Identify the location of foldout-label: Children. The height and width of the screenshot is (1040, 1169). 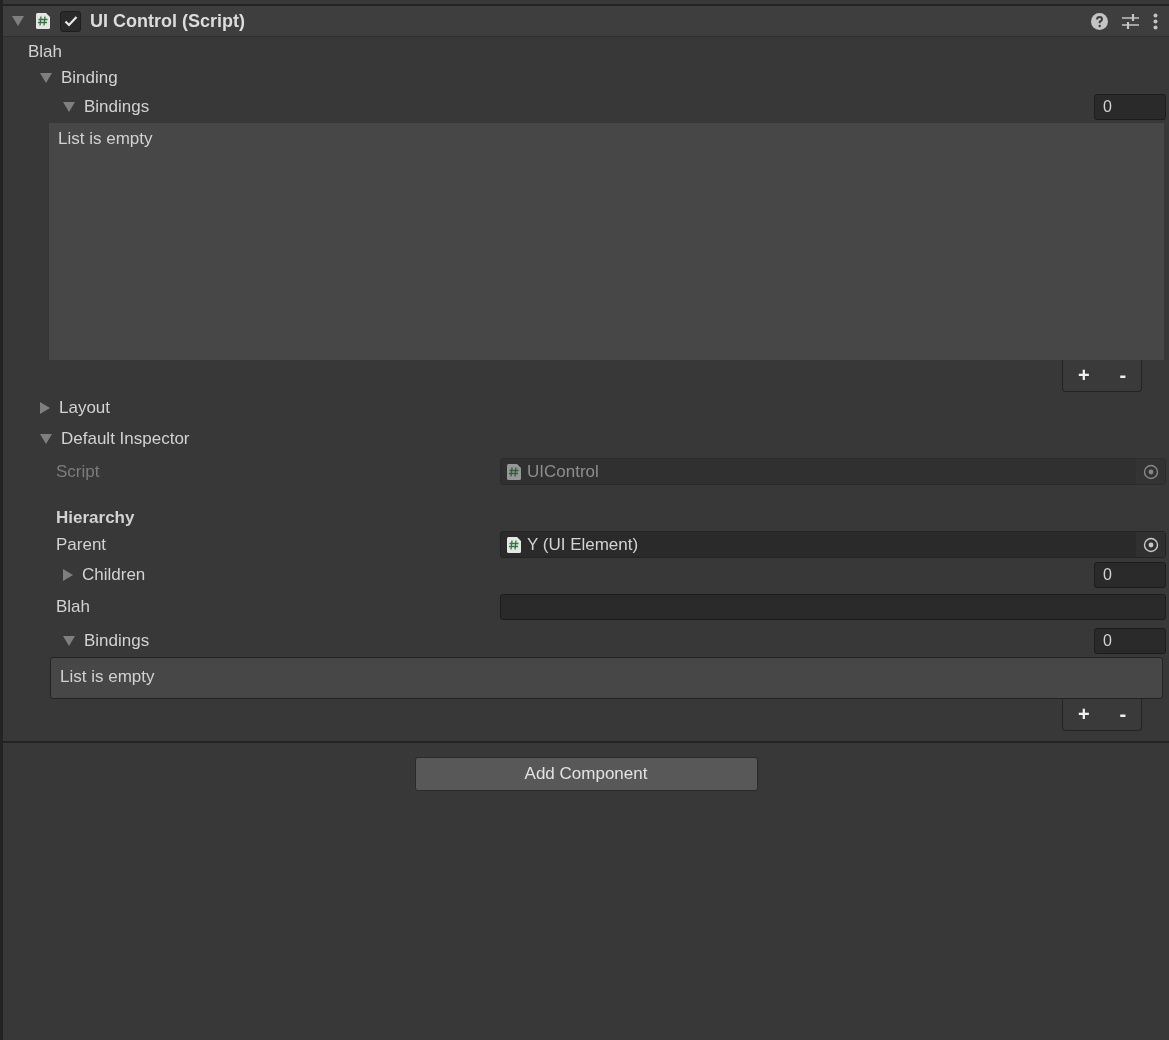
(114, 575).